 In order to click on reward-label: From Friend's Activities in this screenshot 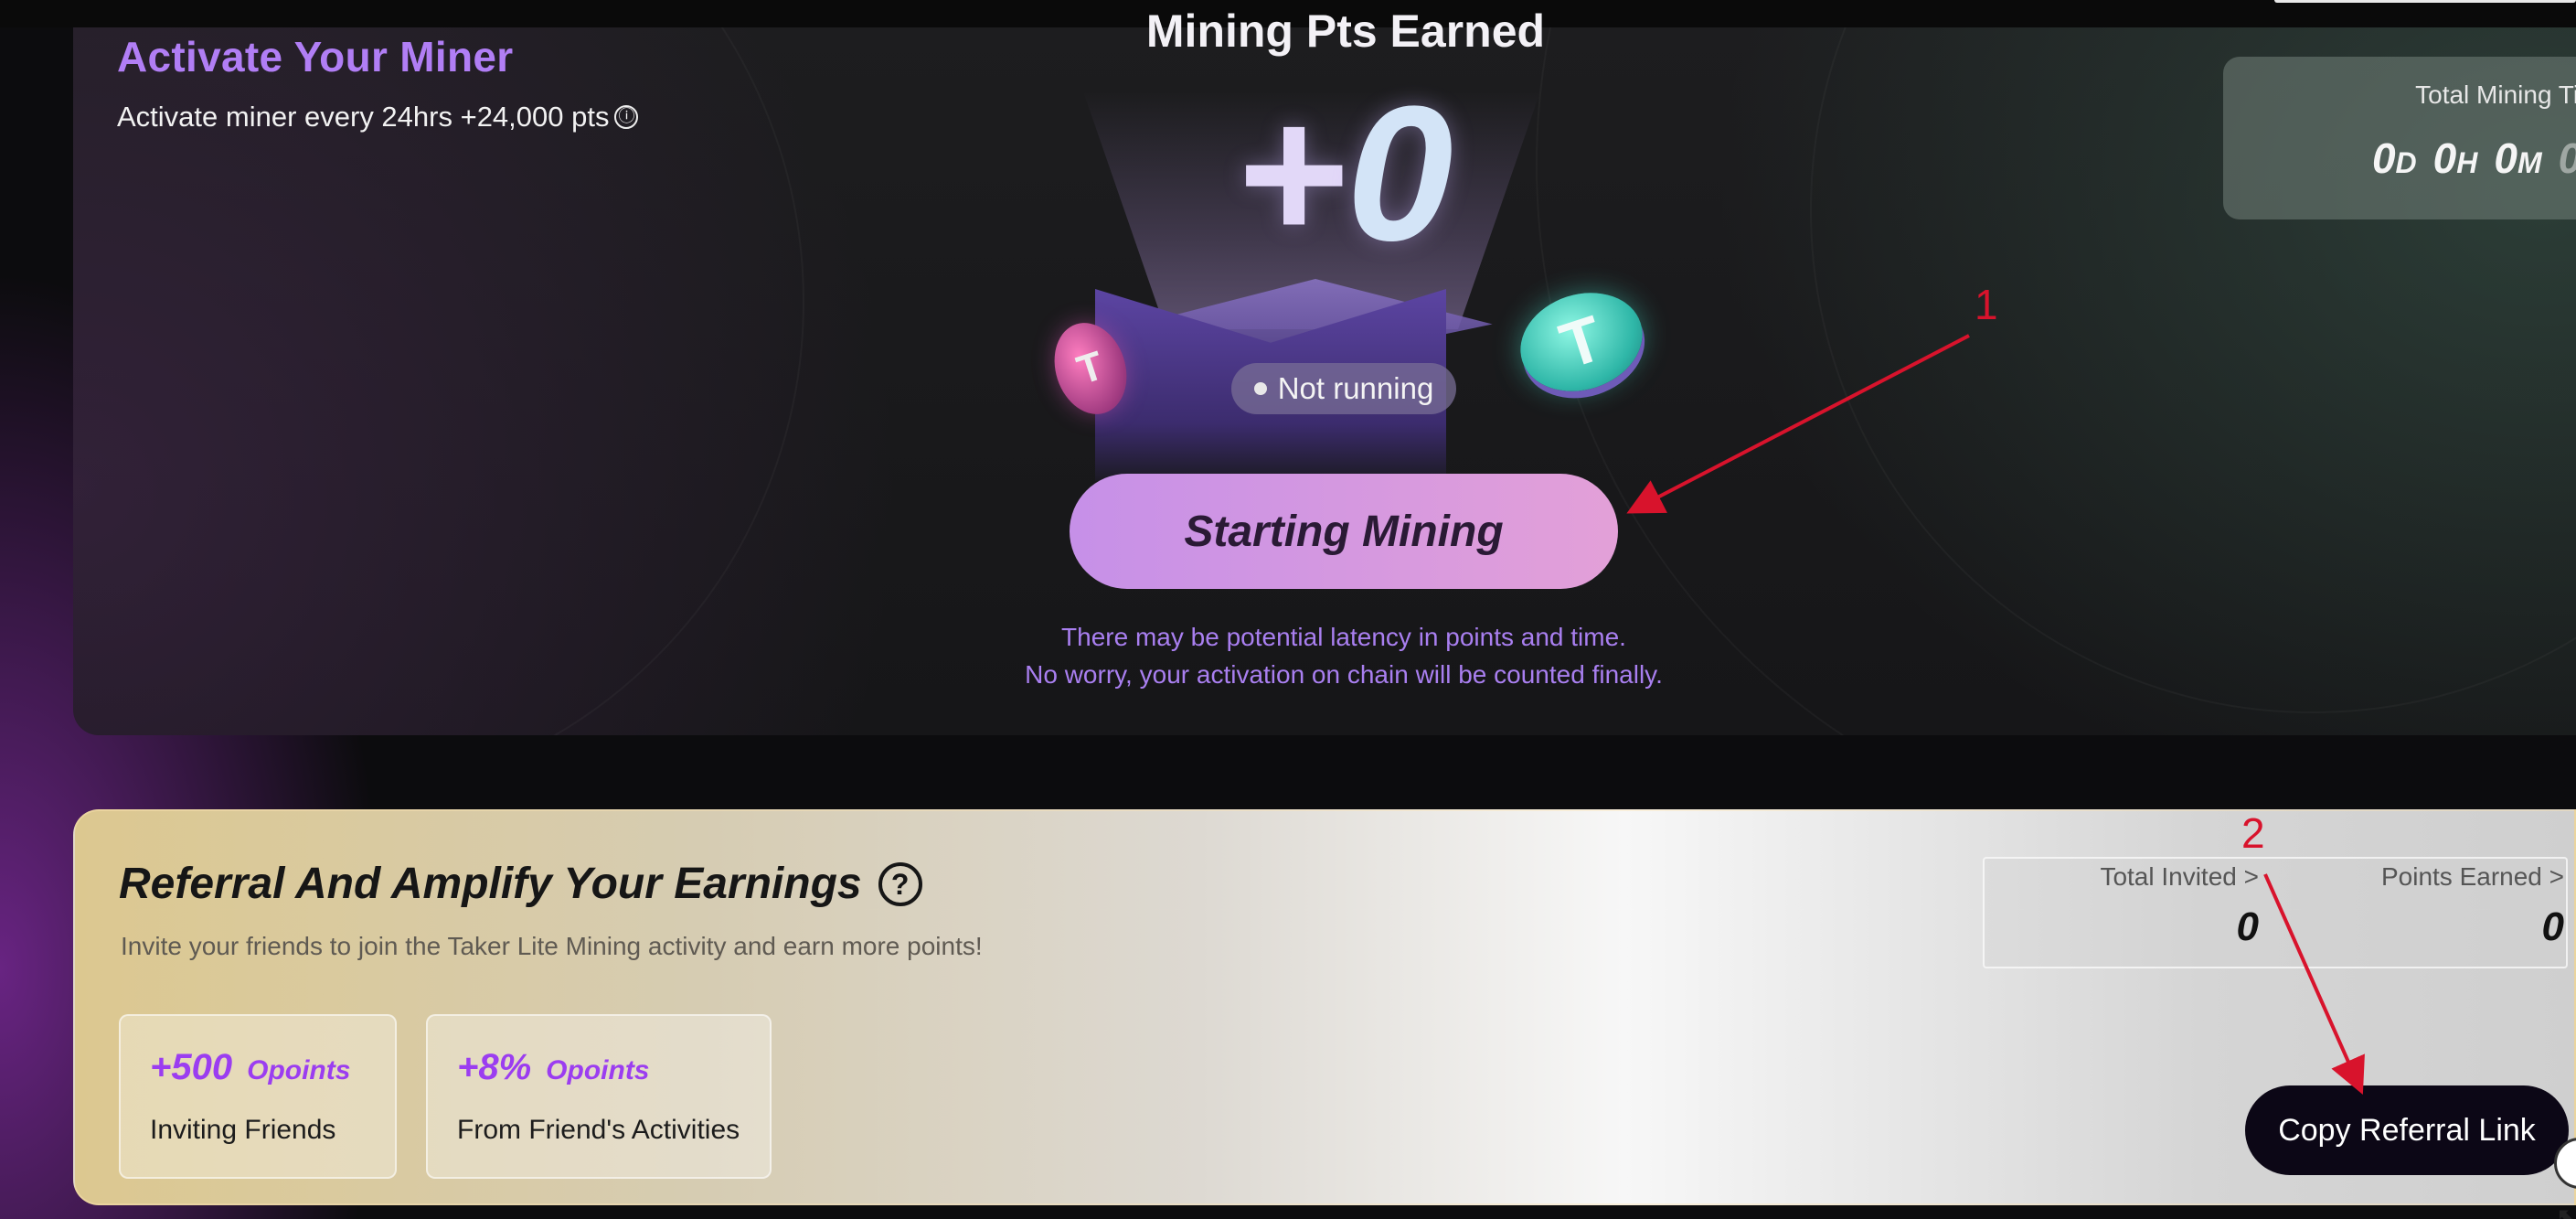, I will do `click(598, 1130)`.